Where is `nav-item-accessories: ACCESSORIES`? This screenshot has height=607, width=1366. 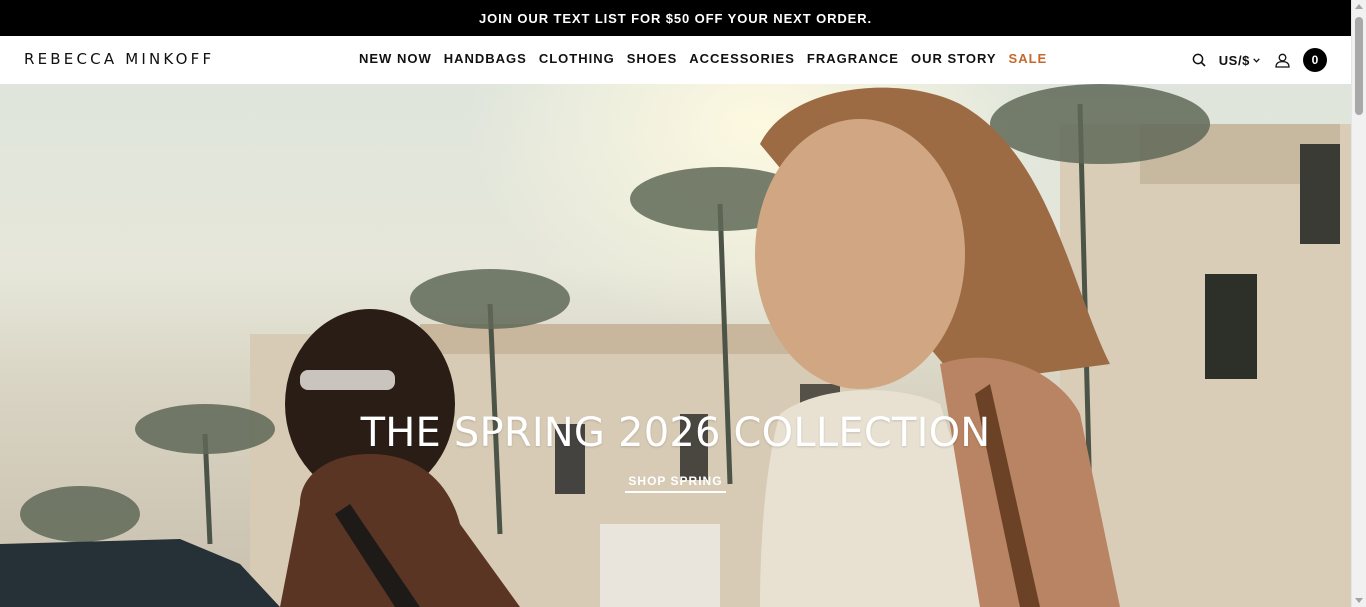 nav-item-accessories: ACCESSORIES is located at coordinates (742, 58).